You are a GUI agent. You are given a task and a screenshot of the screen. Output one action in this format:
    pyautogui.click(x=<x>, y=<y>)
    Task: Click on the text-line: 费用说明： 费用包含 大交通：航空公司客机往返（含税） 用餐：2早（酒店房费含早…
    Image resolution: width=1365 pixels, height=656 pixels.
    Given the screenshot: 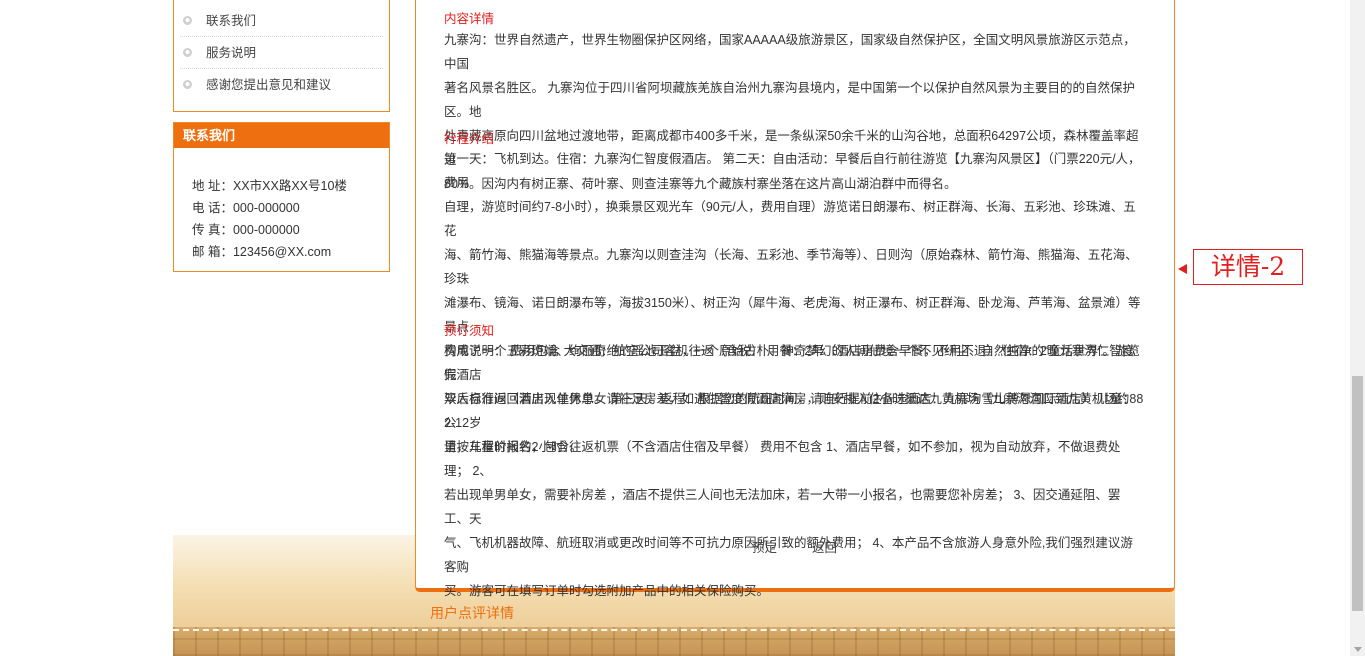 What is the action you would take?
    pyautogui.click(x=789, y=363)
    